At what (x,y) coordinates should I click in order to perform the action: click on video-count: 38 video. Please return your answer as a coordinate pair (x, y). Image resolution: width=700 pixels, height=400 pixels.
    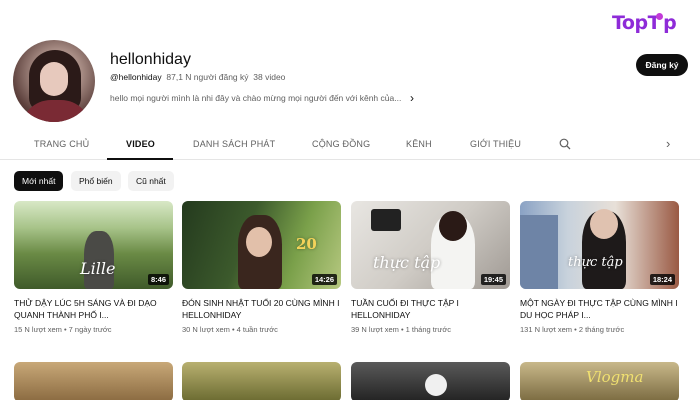
    Looking at the image, I should click on (269, 77).